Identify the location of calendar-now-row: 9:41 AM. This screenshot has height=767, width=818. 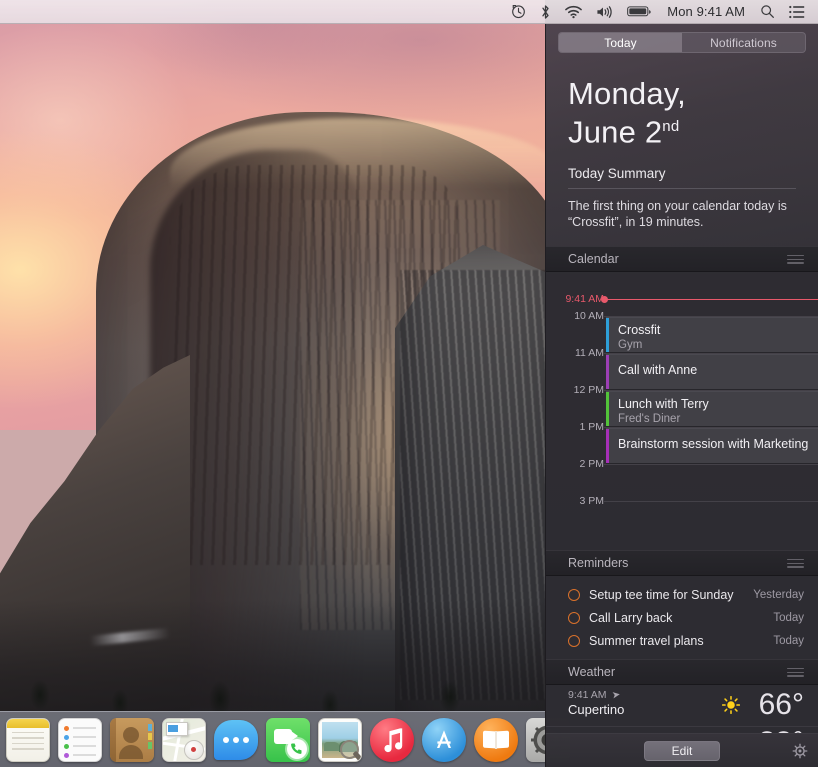
(682, 299).